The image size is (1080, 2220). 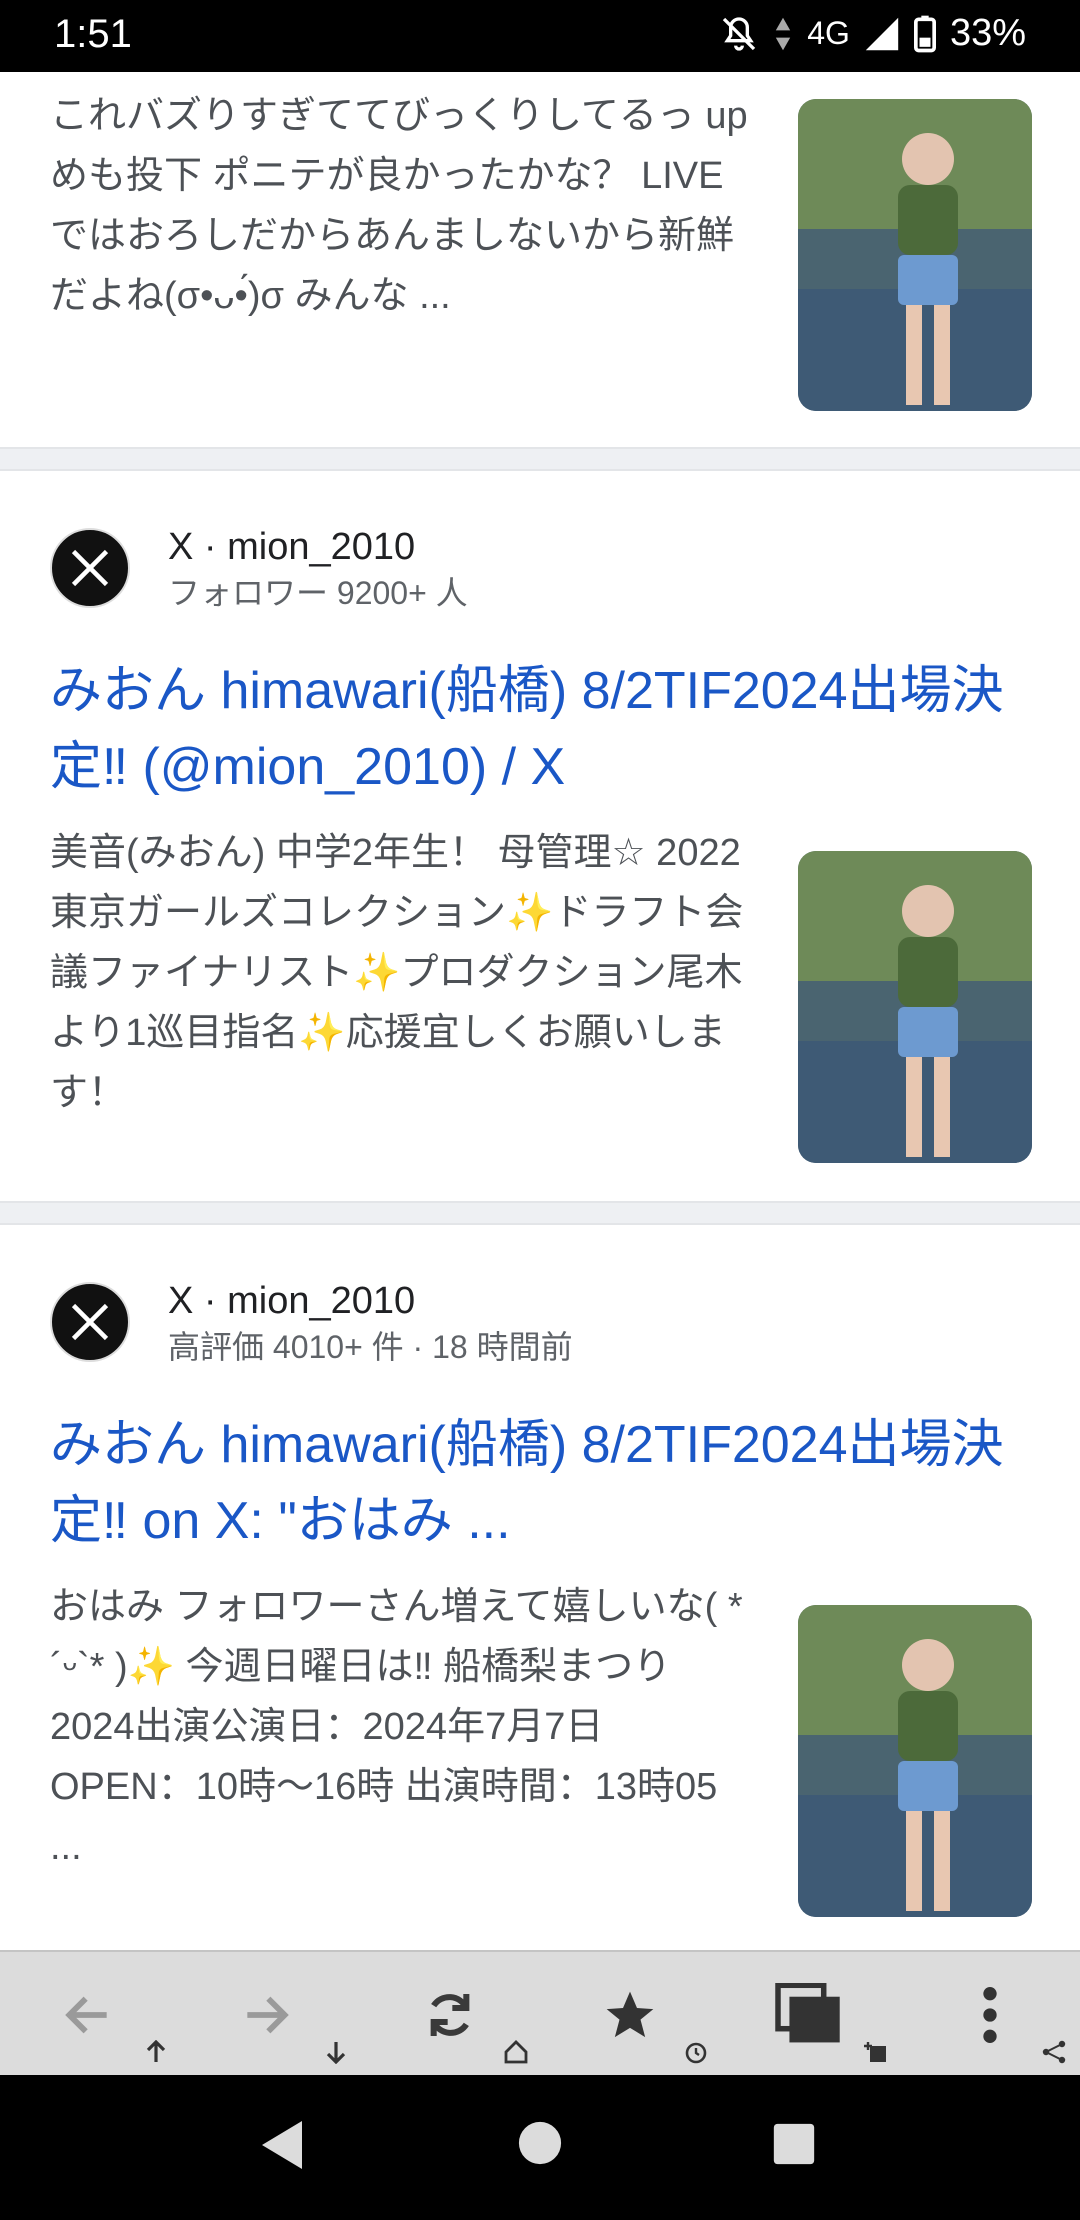 What do you see at coordinates (318, 593) in the screenshot?
I see `source-meta: フォロワー 9200+ 人` at bounding box center [318, 593].